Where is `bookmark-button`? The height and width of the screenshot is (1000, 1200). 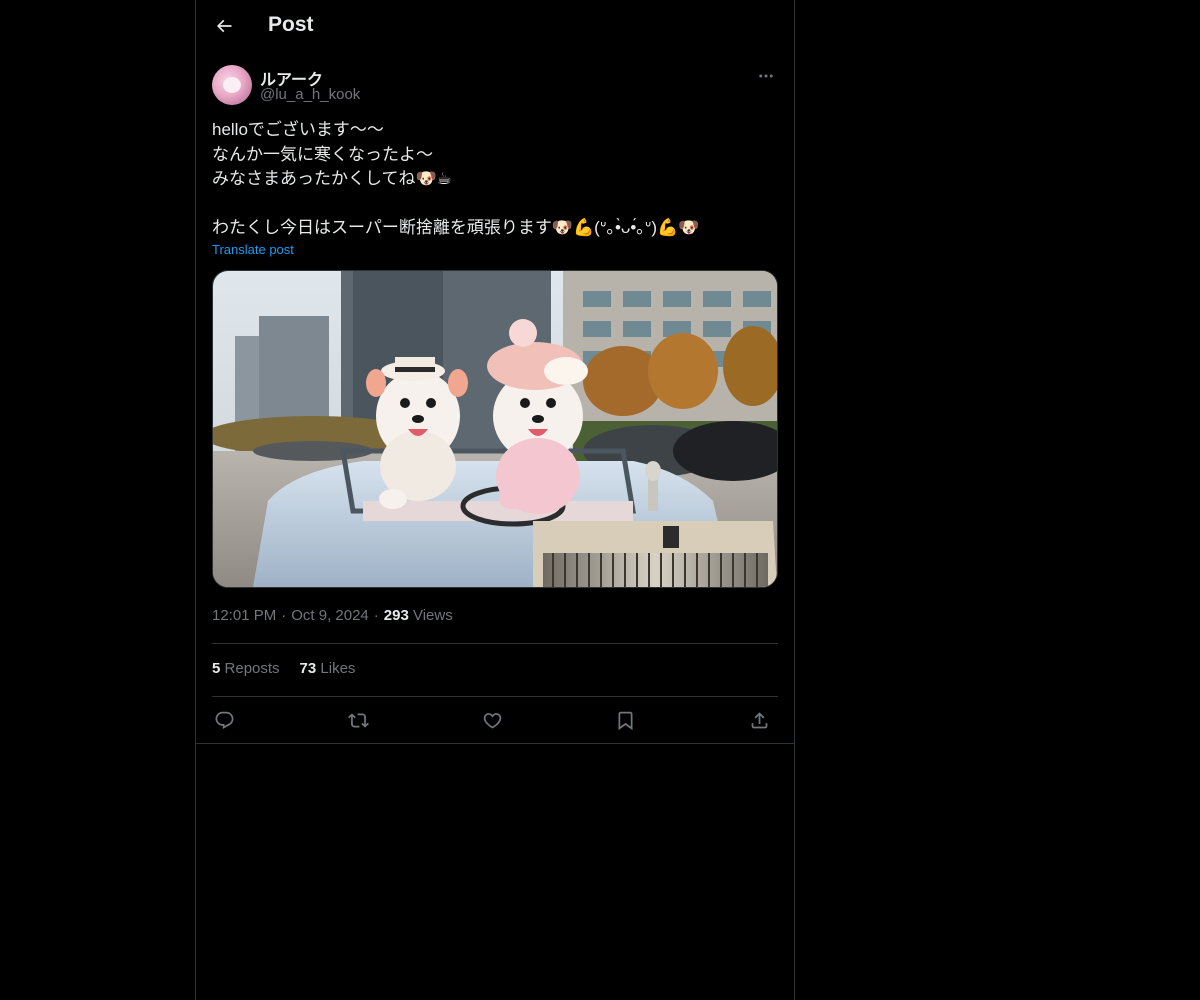 bookmark-button is located at coordinates (625, 720).